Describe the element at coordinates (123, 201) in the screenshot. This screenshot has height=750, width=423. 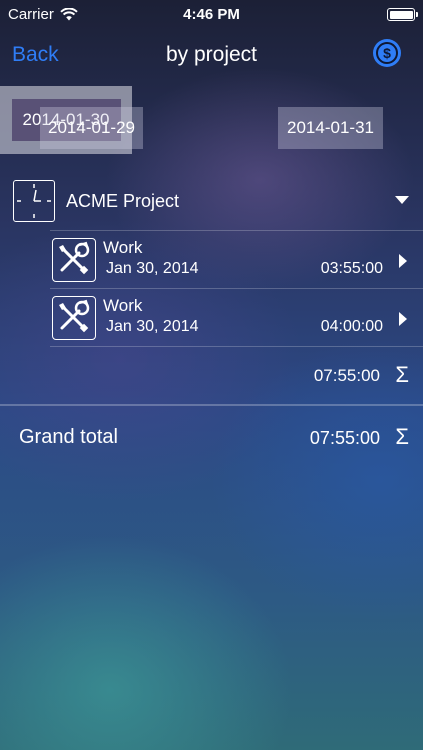
I see `project-name: ACME Project` at that location.